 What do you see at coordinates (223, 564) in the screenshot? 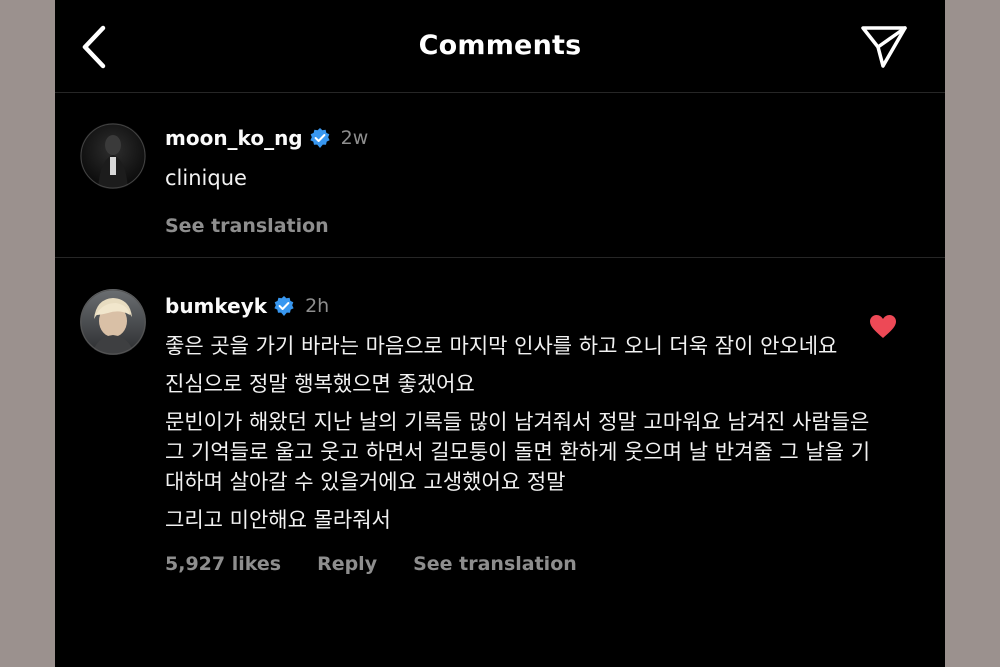
I see `likes-count: 5,927 likes` at bounding box center [223, 564].